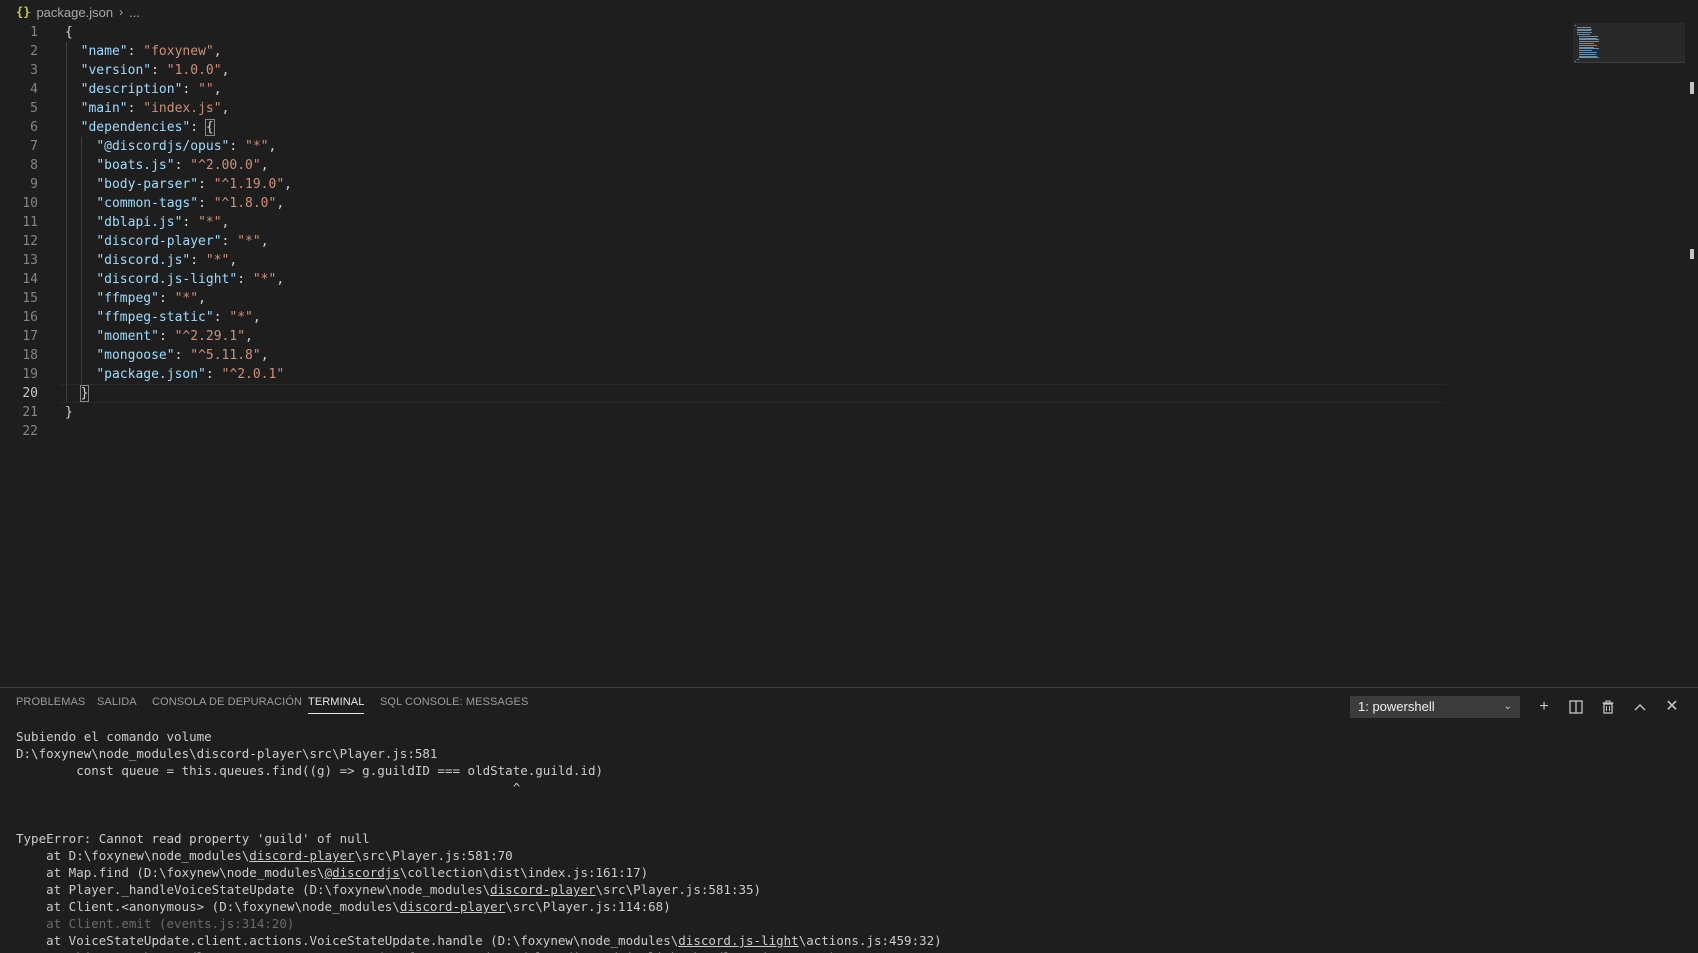 This screenshot has width=1698, height=953. I want to click on json-punctuation: {, so click(69, 32).